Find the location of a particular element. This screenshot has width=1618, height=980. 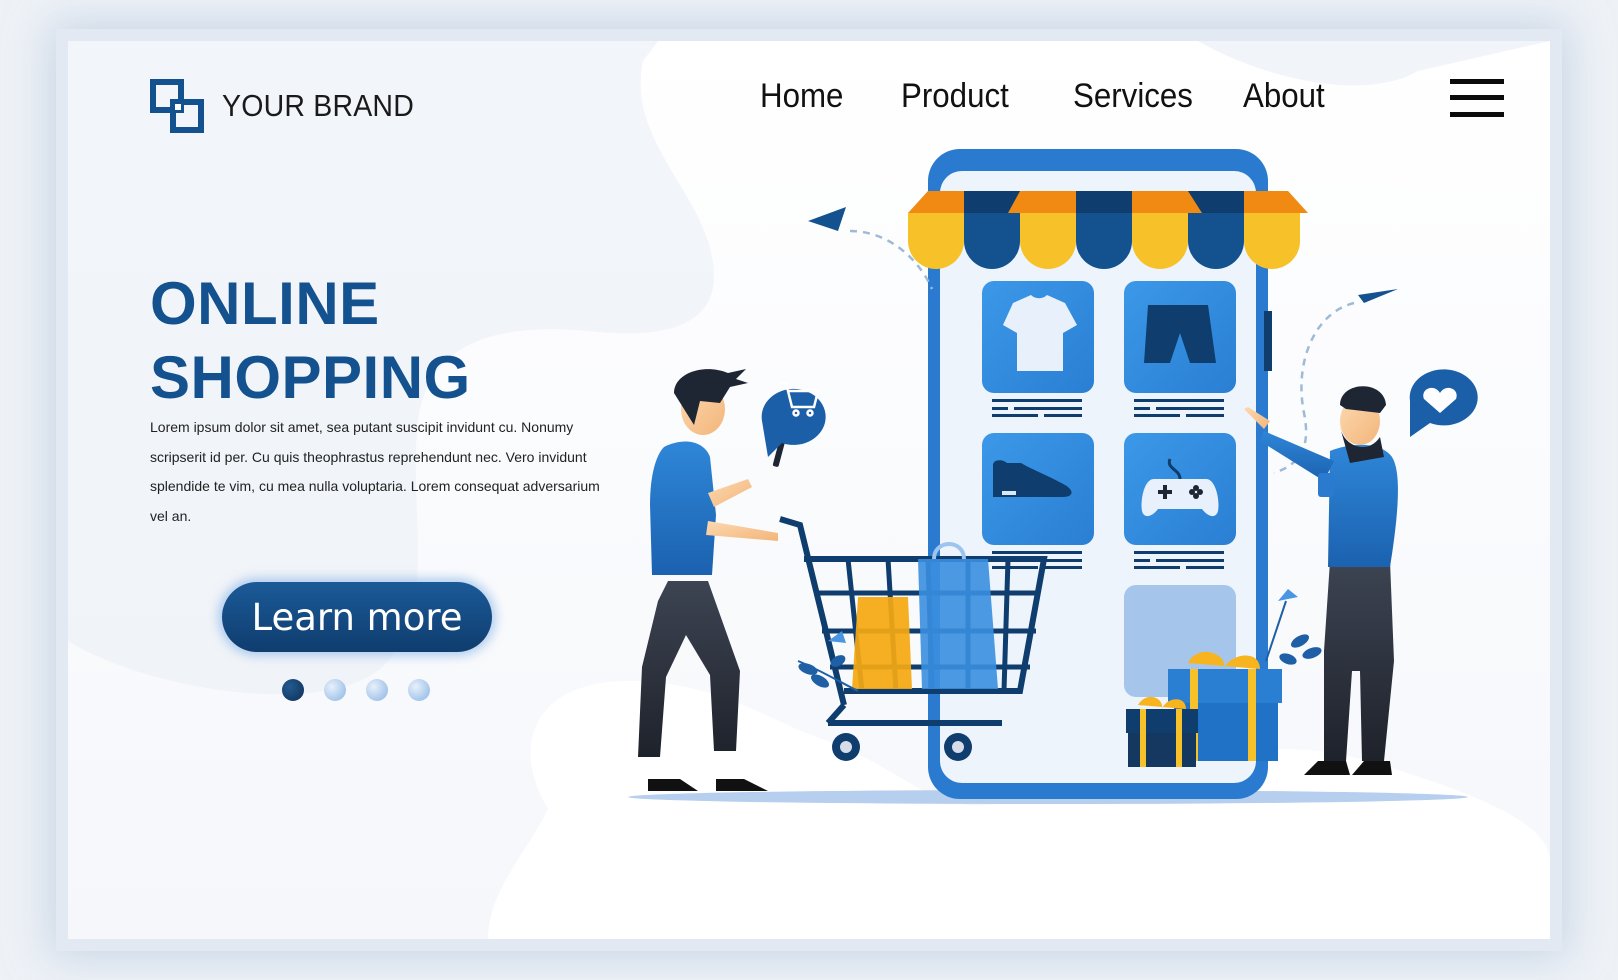

man-with-cart is located at coordinates (712, 580).